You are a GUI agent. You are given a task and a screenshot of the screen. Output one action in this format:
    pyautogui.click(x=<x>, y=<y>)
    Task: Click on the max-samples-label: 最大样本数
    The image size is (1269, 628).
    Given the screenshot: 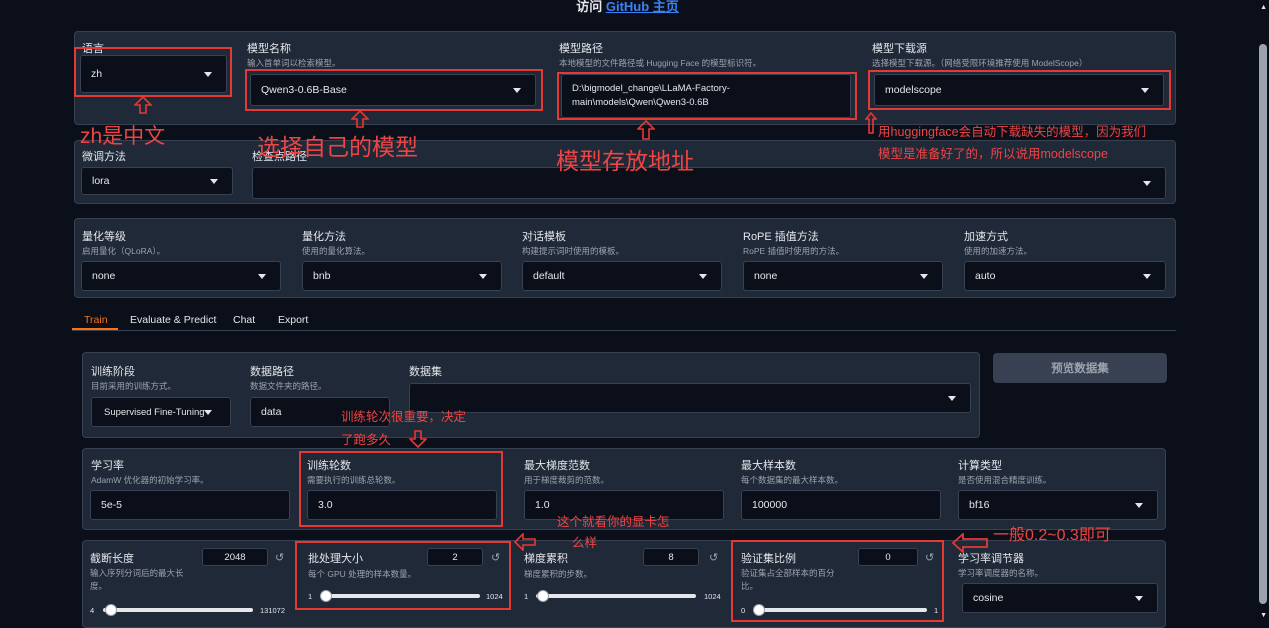 What is the action you would take?
    pyautogui.click(x=768, y=466)
    